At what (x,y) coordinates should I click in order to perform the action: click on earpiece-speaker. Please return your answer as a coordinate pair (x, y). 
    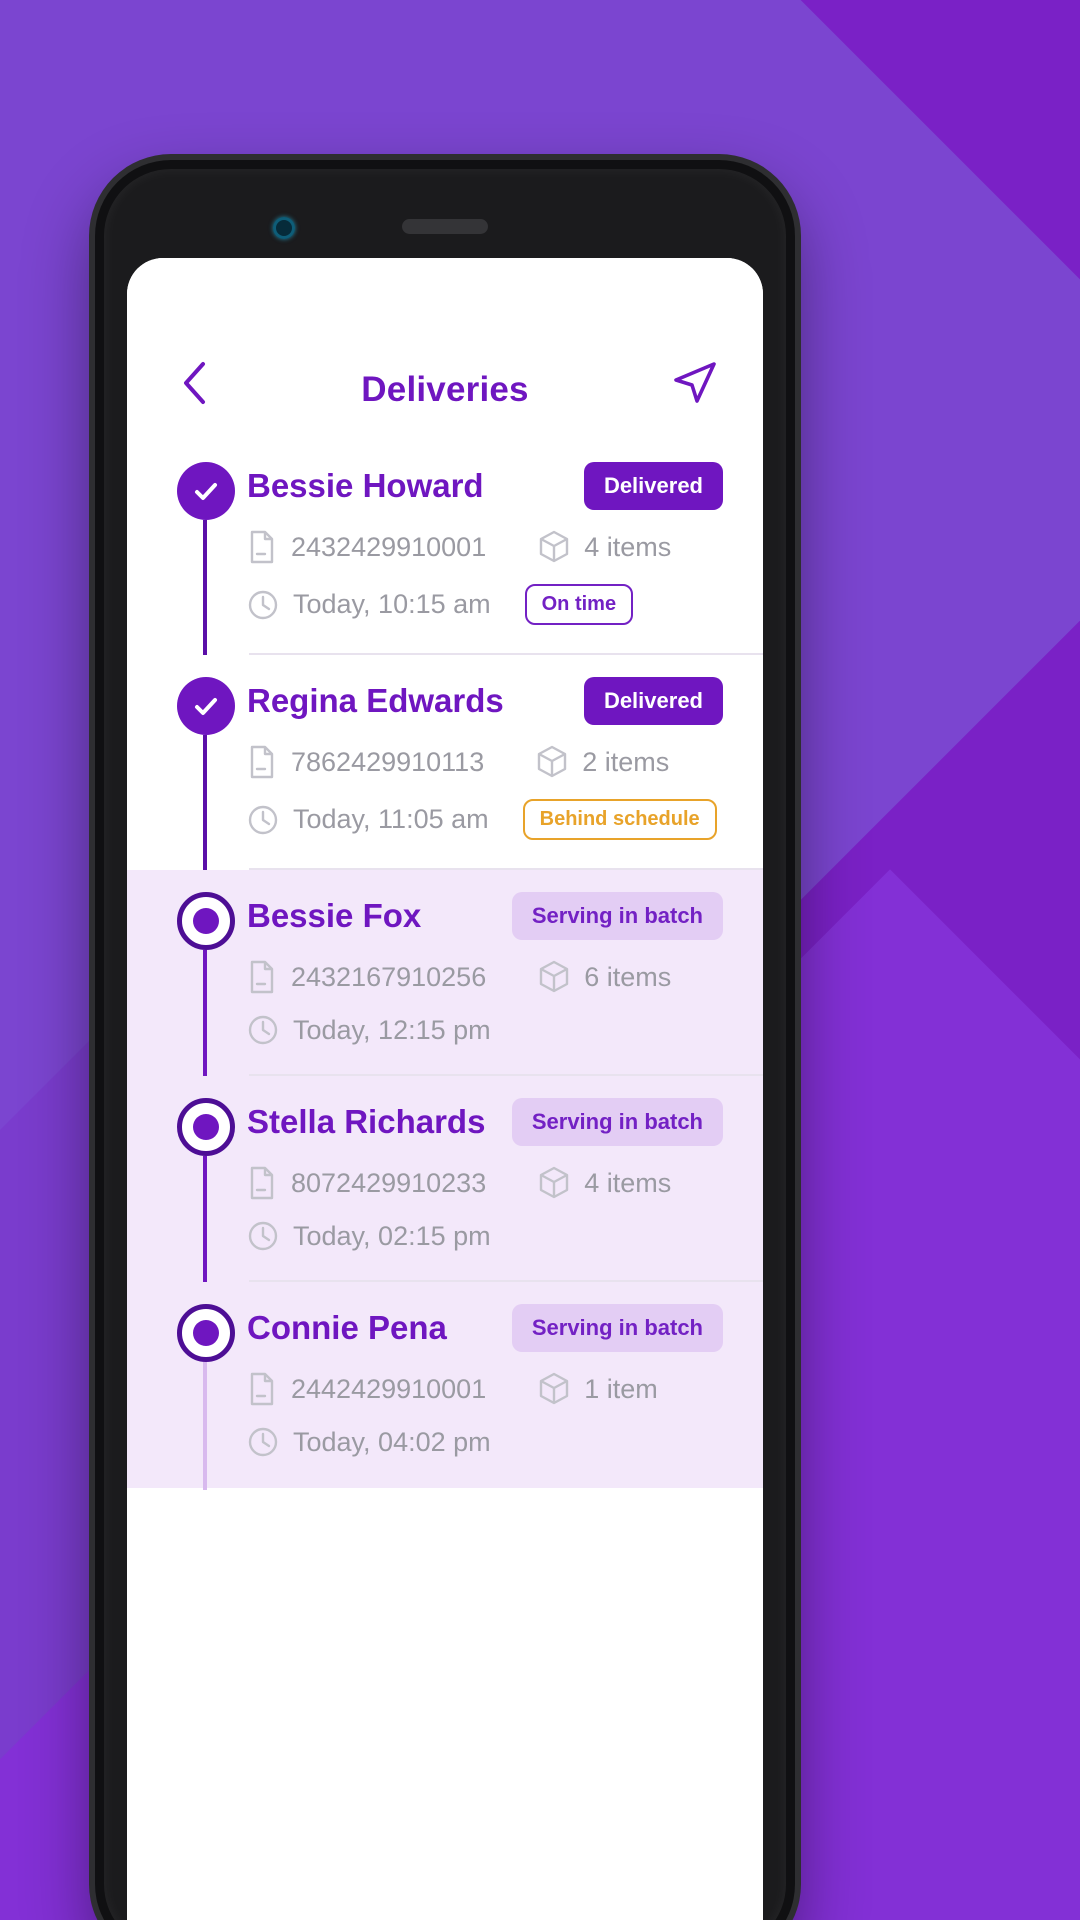
    Looking at the image, I should click on (445, 226).